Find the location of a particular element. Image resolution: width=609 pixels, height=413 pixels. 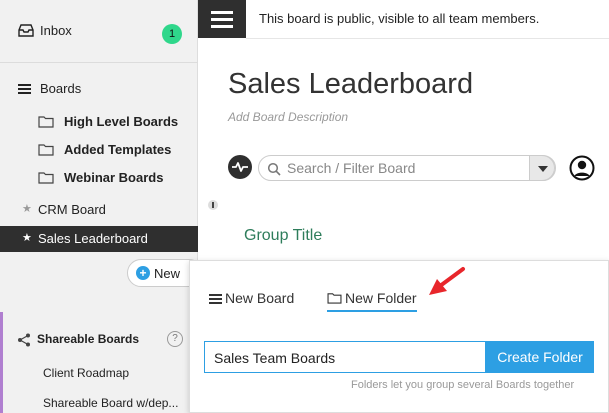

sidebar-folder-added-templates: Added Templates is located at coordinates (118, 150).